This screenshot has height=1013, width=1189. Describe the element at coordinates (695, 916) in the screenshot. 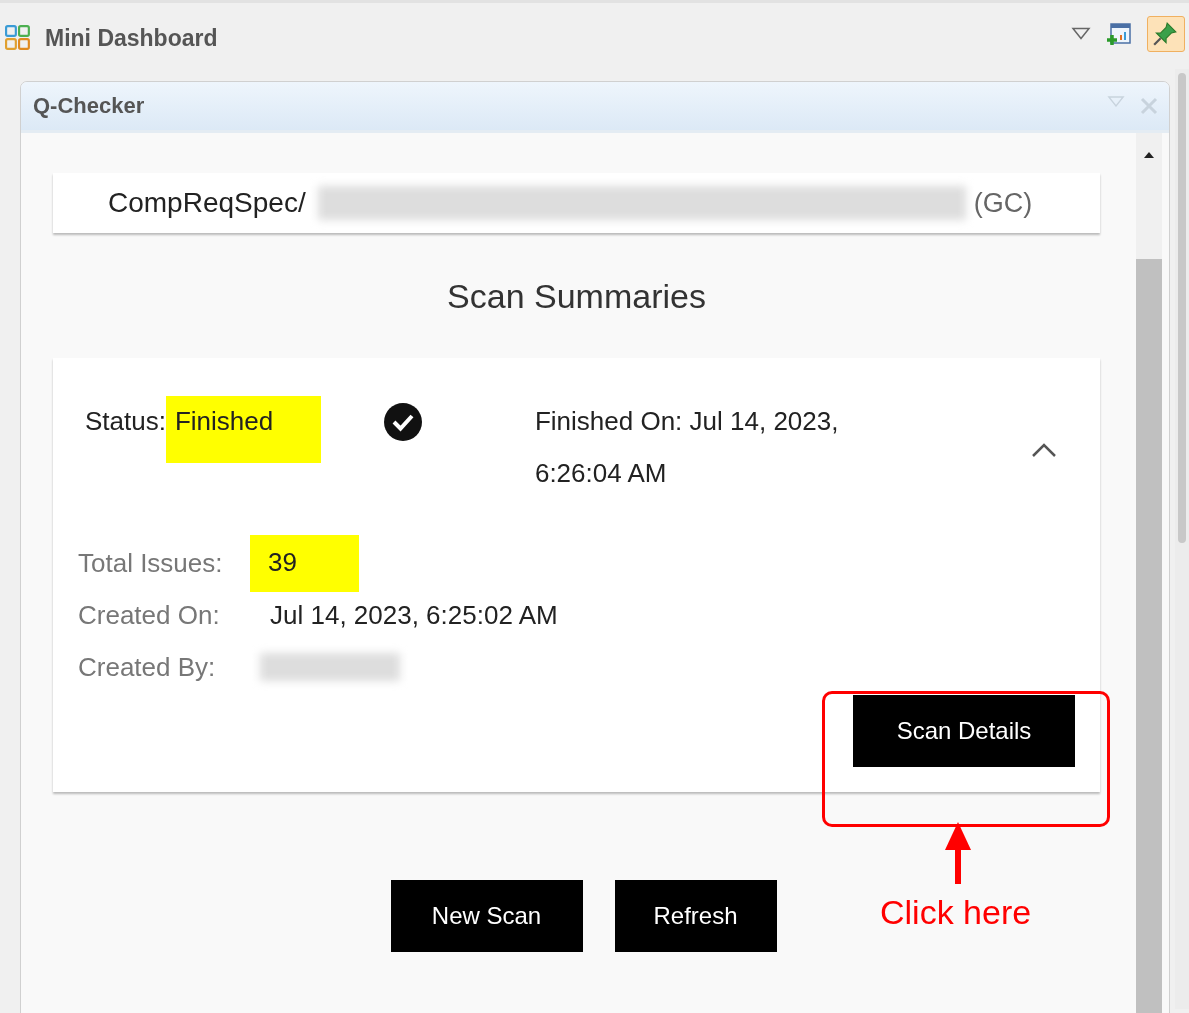

I see `refresh-button: Refresh` at that location.